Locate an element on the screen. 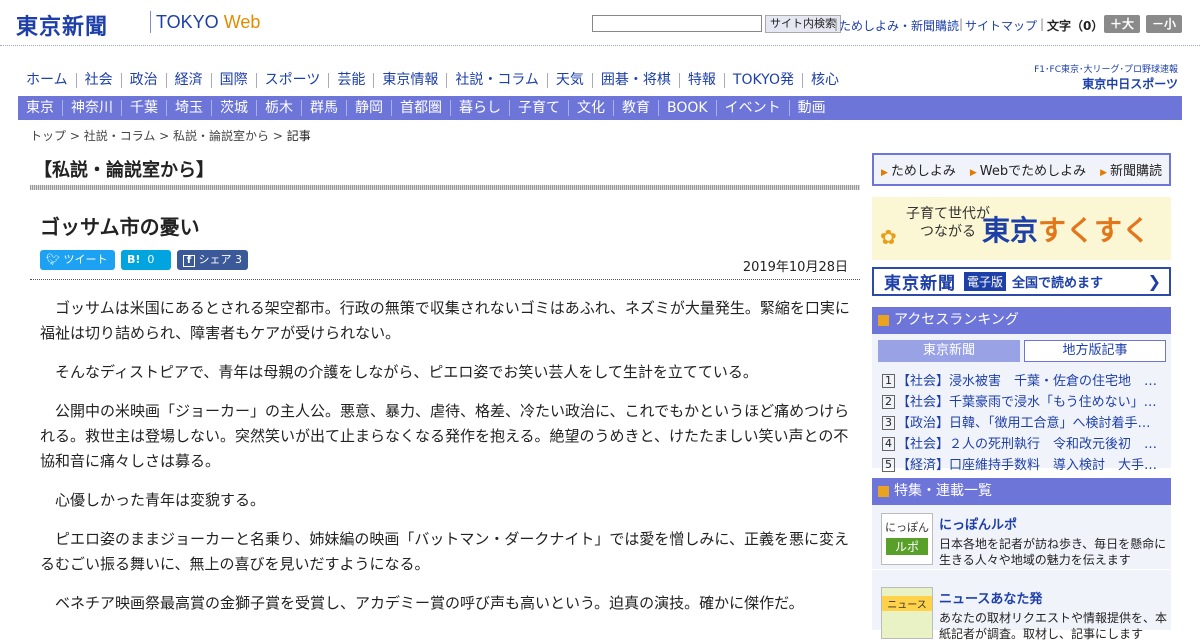  nav-tokyo-hatsu: TOKYO発 is located at coordinates (764, 80).